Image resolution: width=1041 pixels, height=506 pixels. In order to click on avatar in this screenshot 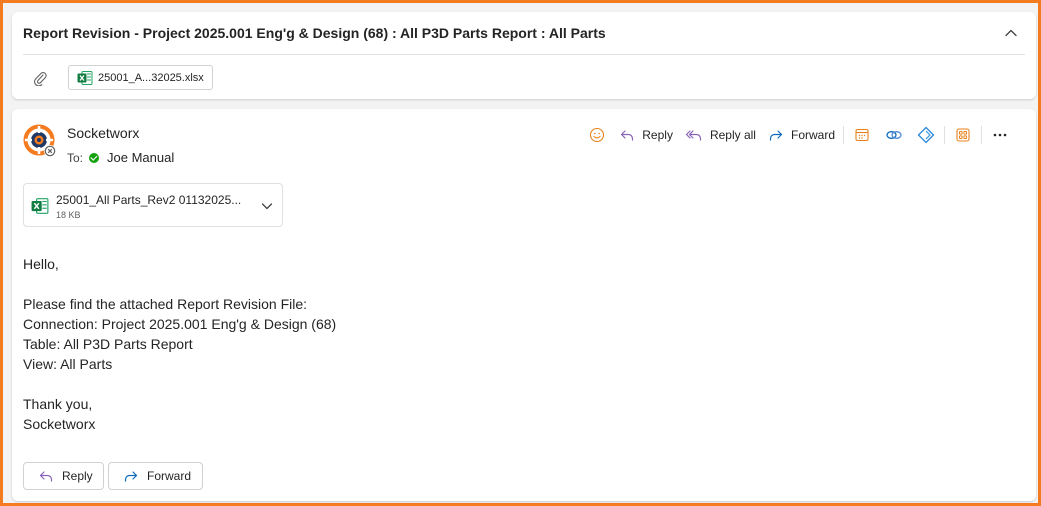, I will do `click(40, 141)`.